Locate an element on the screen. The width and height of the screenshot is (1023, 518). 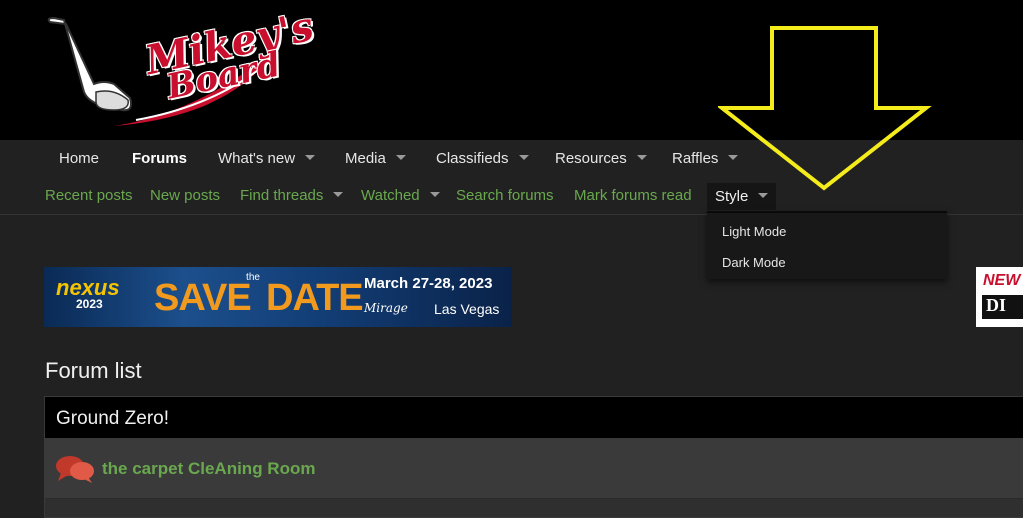
subnav-find-threads-label: Find threads is located at coordinates (282, 195).